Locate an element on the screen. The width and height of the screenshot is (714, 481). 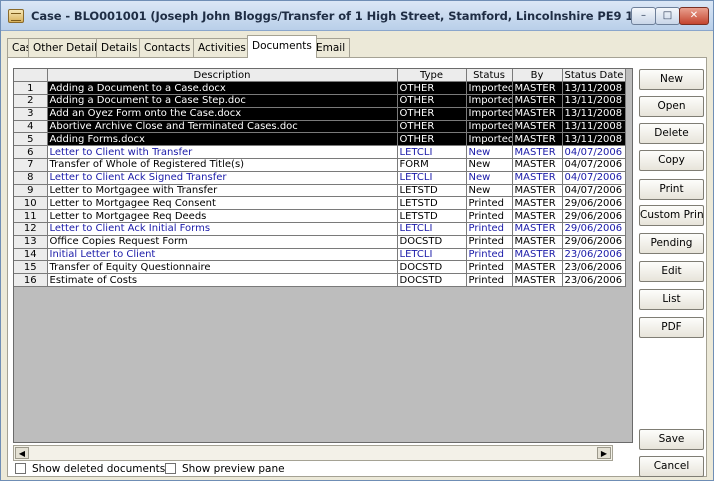
description-cell: Initial Letter to Client is located at coordinates (222, 255).